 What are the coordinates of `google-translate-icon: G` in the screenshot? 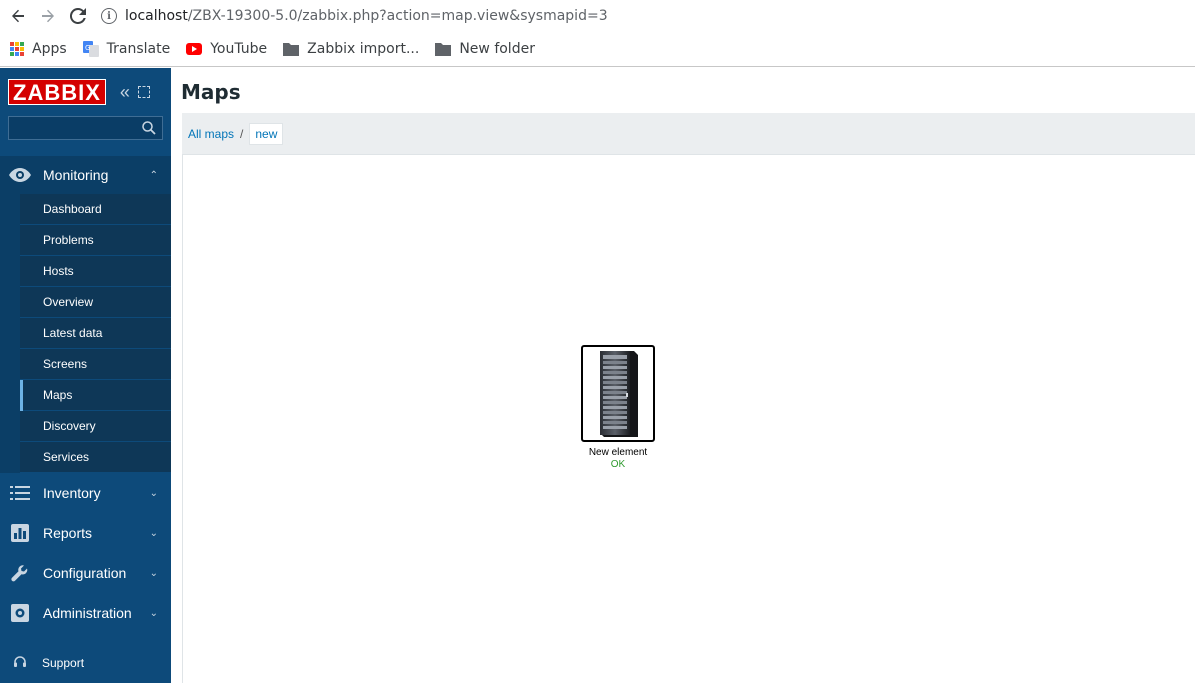 It's located at (90, 49).